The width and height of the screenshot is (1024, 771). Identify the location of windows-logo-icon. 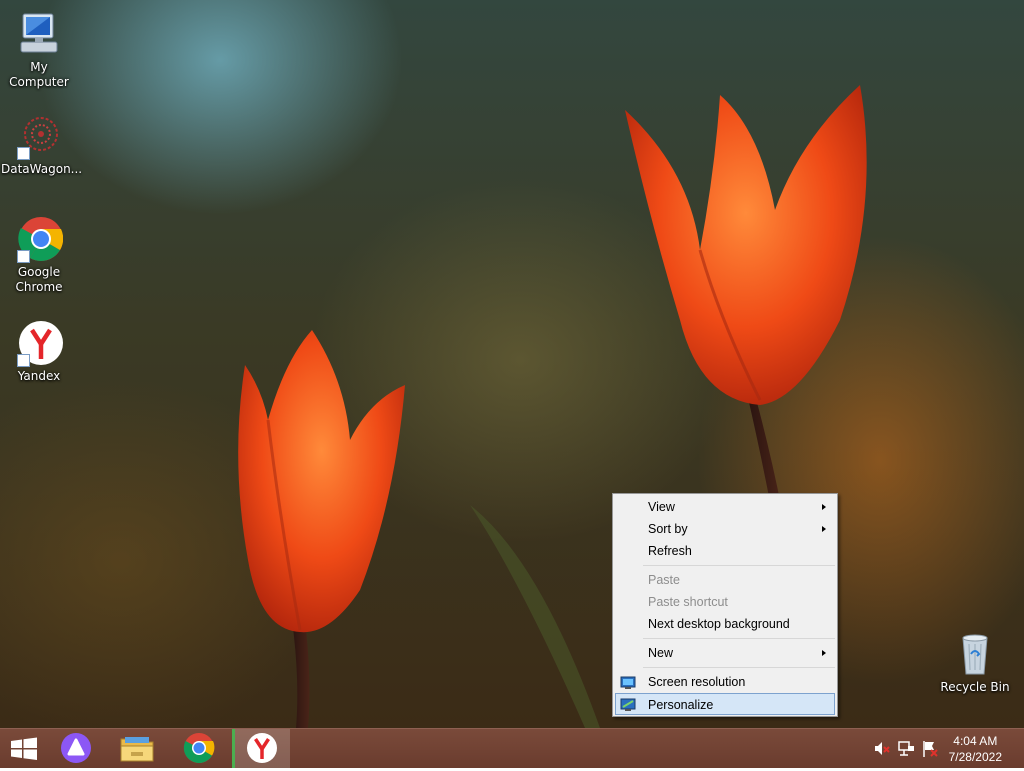
(24, 748).